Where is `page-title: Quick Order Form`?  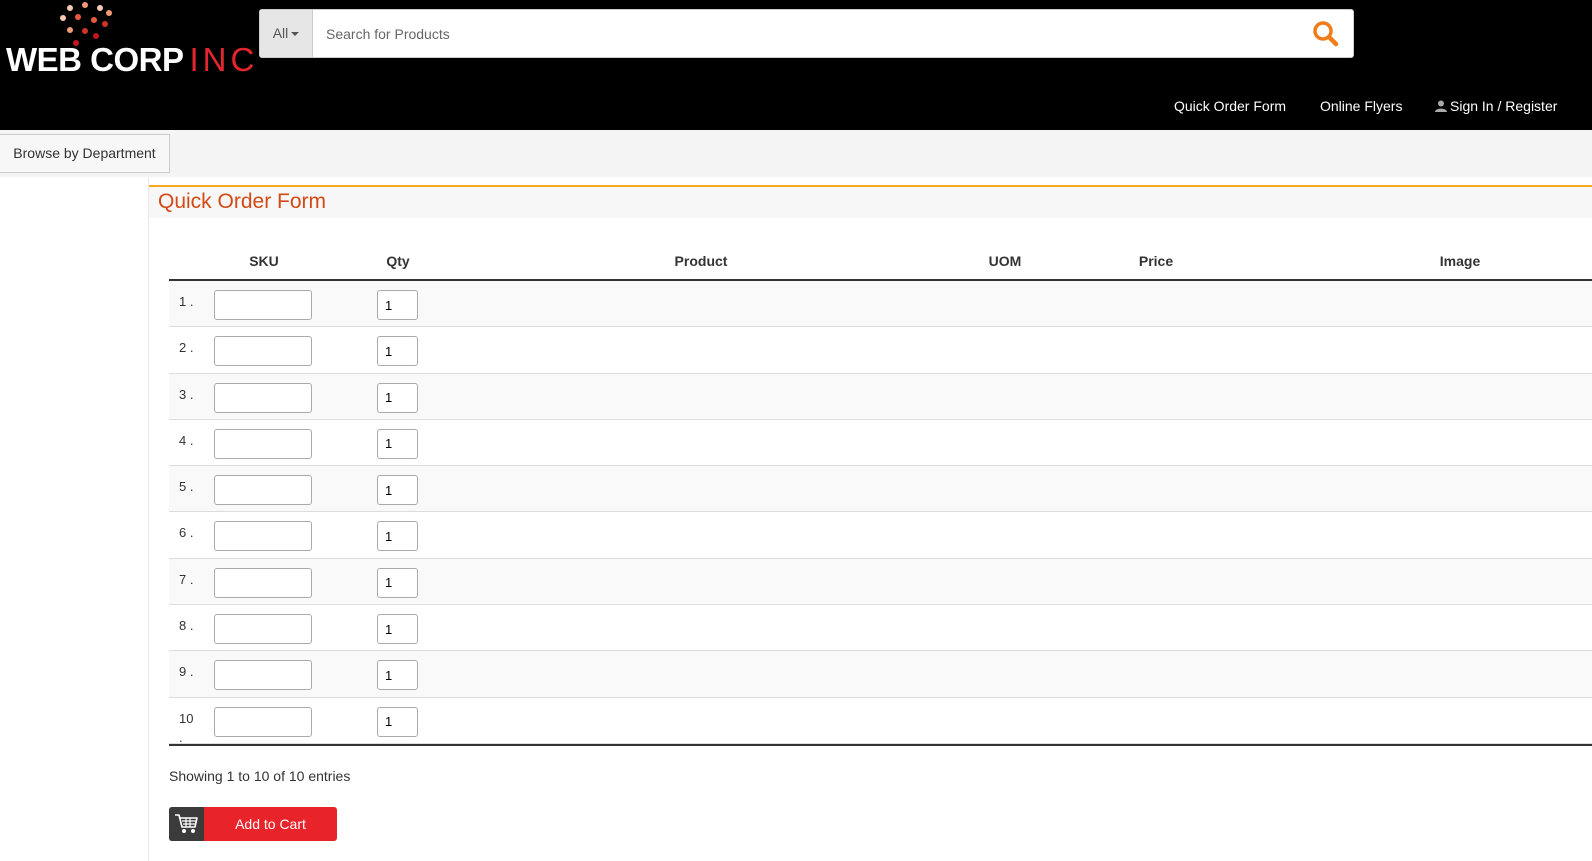
page-title: Quick Order Form is located at coordinates (242, 201).